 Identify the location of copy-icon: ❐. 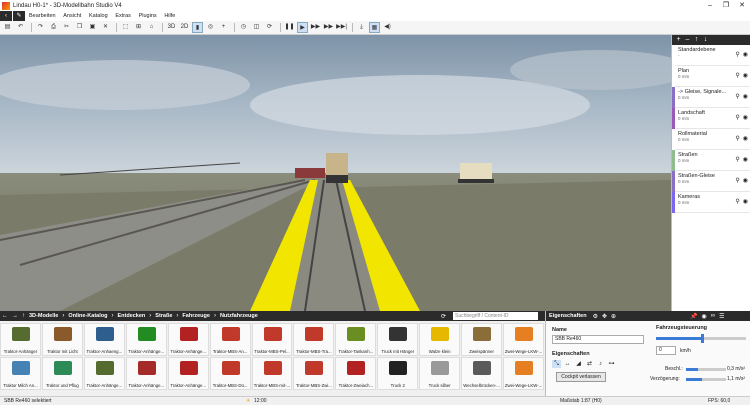
(79, 27).